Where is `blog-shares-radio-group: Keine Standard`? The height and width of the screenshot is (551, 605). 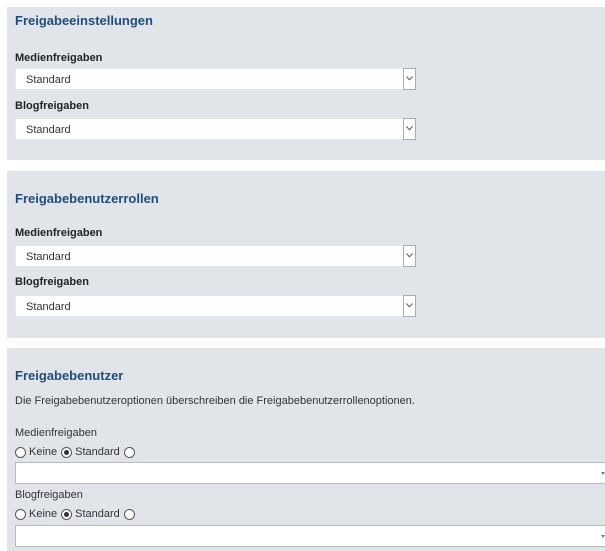 blog-shares-radio-group: Keine Standard is located at coordinates (78, 514).